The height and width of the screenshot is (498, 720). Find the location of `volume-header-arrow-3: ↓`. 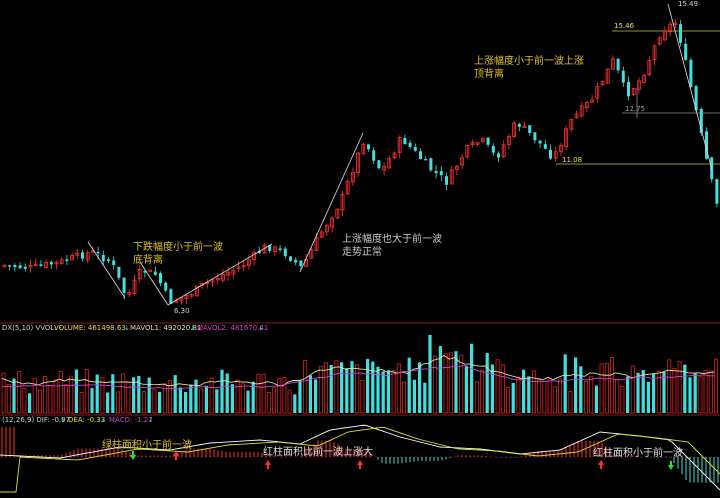

volume-header-arrow-3: ↓ is located at coordinates (261, 328).